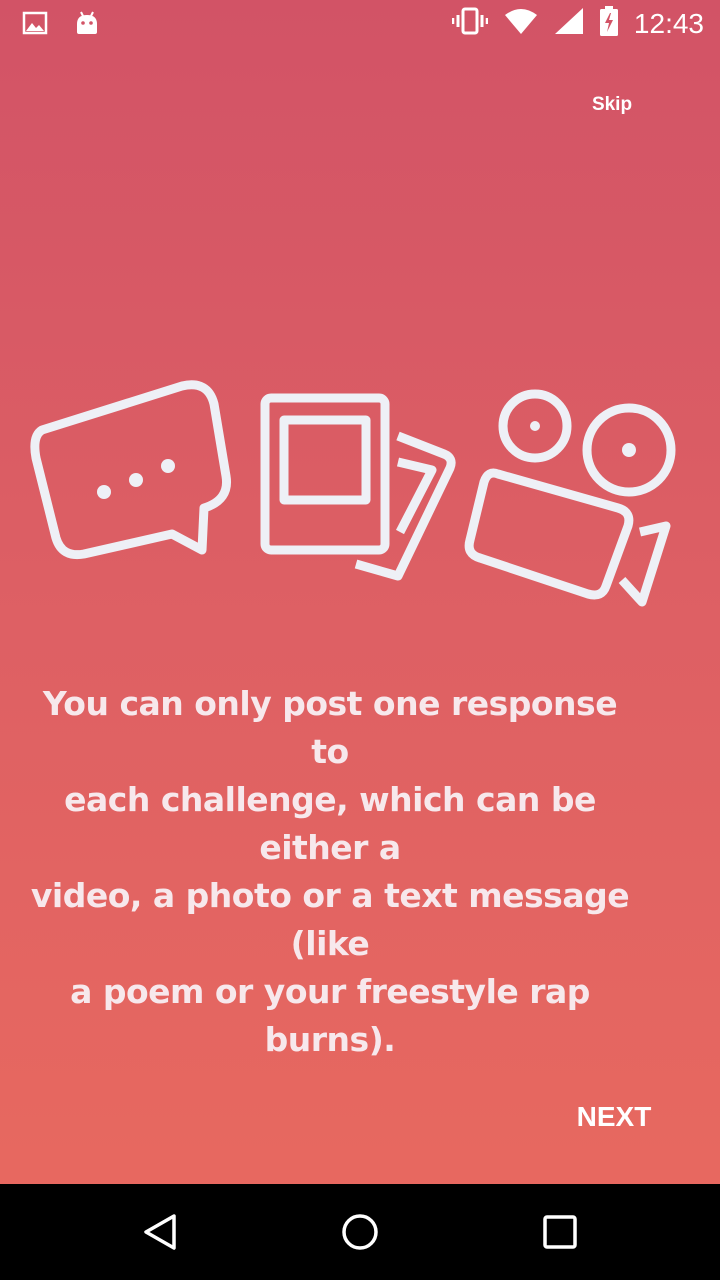 The height and width of the screenshot is (1280, 720). What do you see at coordinates (521, 23) in the screenshot?
I see `wifi-icon` at bounding box center [521, 23].